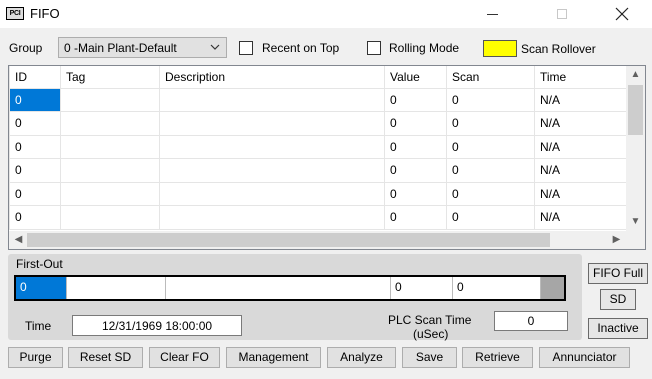 The image size is (652, 379). I want to click on scroll-down-icon: ▼, so click(635, 222).